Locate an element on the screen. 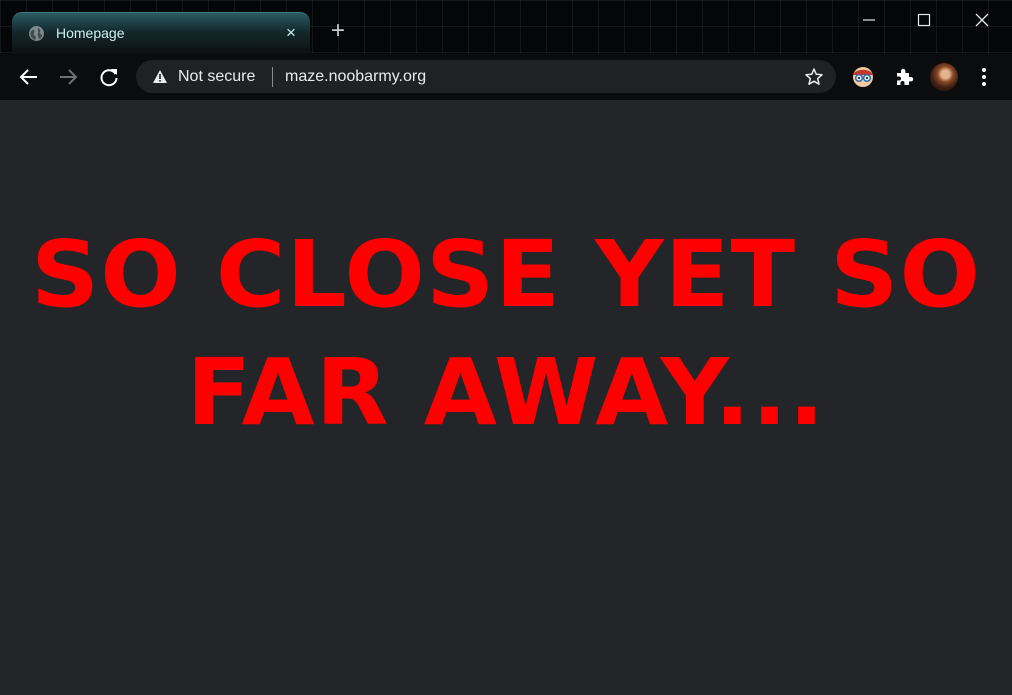 Image resolution: width=1012 pixels, height=695 pixels. headline-line-1: SO CLOSE YET SO is located at coordinates (506, 274).